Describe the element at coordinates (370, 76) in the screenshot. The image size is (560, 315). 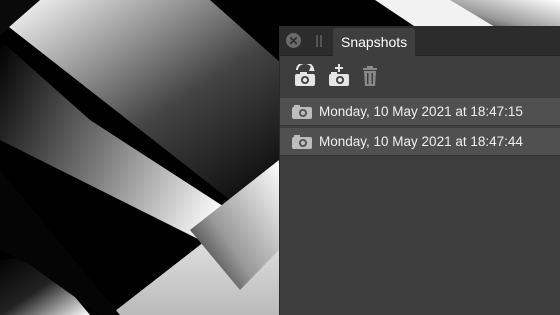
I see `delete-snapshot-icon` at that location.